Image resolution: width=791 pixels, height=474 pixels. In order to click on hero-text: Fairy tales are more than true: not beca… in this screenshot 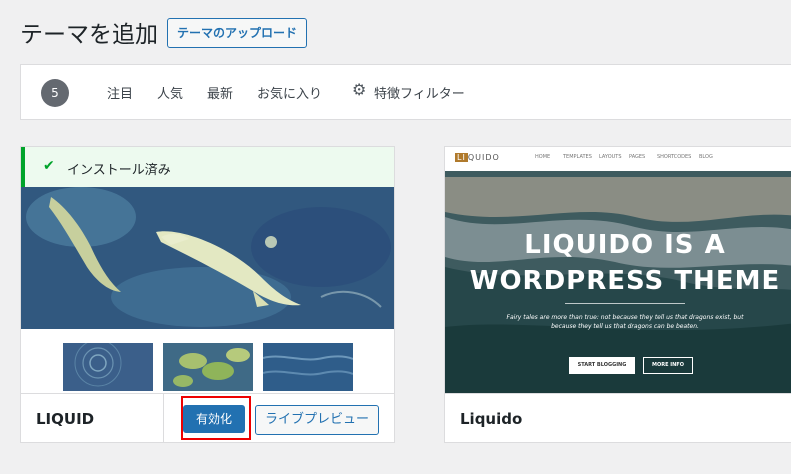, I will do `click(625, 322)`.